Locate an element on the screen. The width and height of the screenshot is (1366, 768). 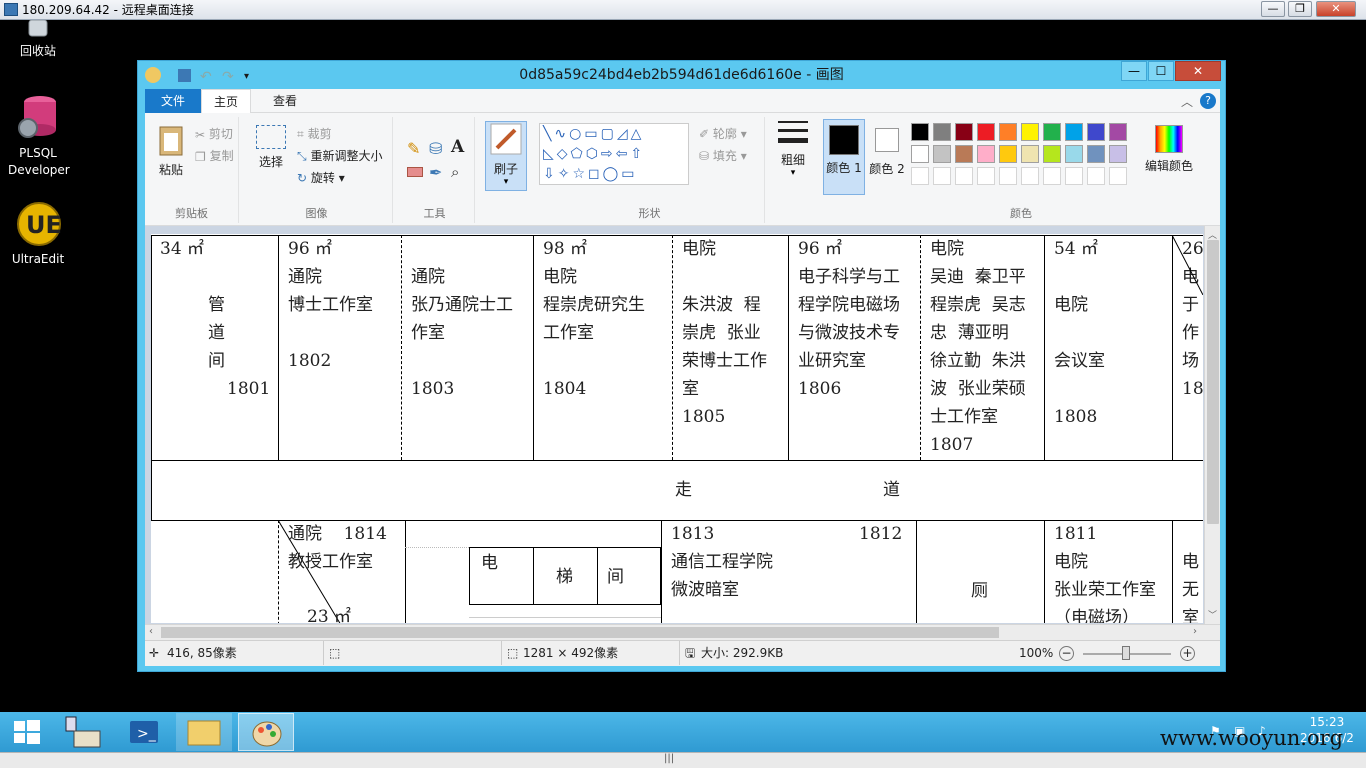
resize-button: ⤡ 重新调整大小 is located at coordinates (339, 155).